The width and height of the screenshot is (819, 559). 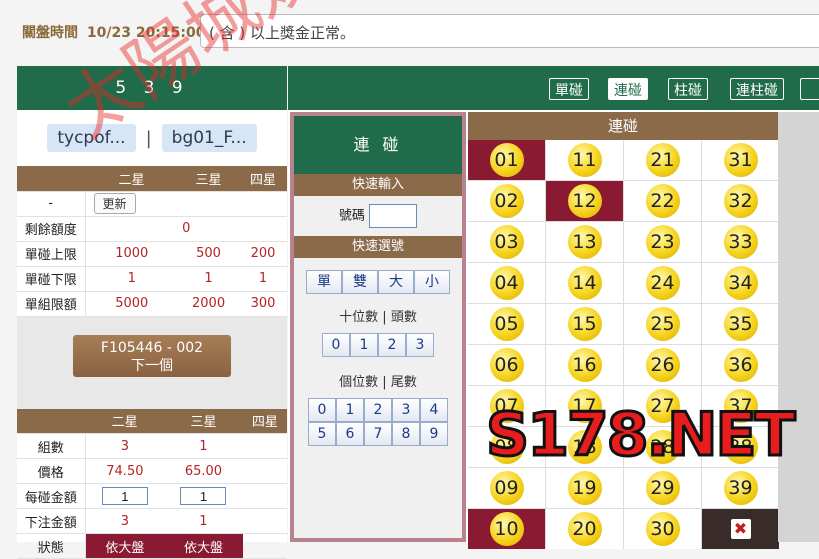 I want to click on number-cell: 15, so click(x=584, y=324).